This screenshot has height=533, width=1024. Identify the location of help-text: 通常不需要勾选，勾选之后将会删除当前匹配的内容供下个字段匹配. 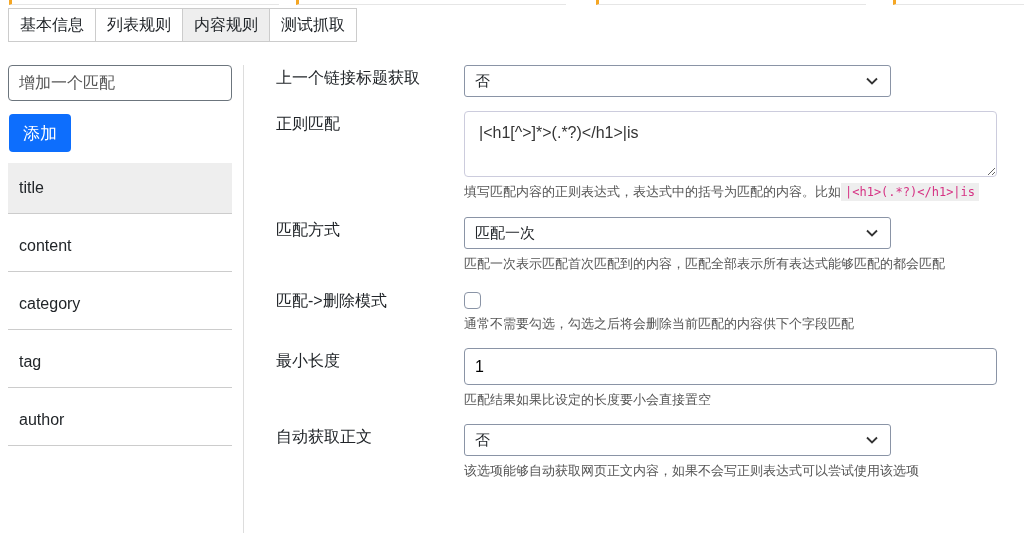
(659, 323).